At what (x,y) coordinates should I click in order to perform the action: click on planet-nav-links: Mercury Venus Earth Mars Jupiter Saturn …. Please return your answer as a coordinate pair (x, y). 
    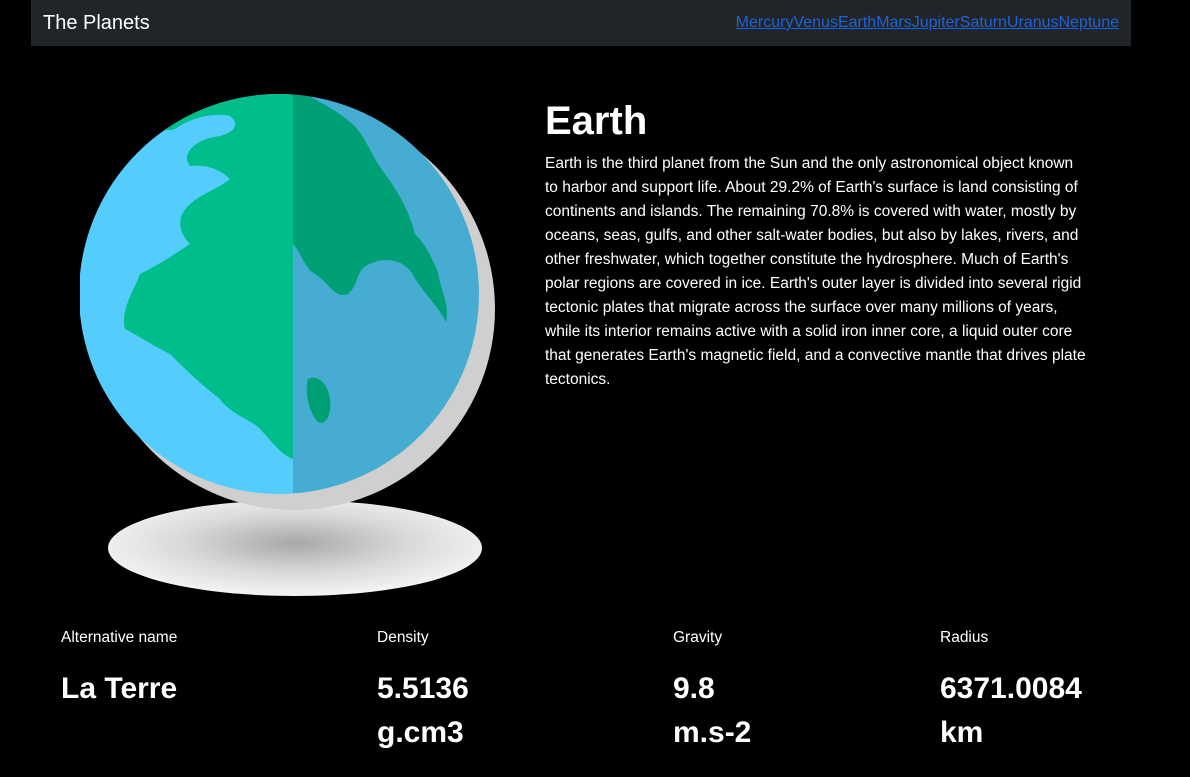
    Looking at the image, I should click on (927, 23).